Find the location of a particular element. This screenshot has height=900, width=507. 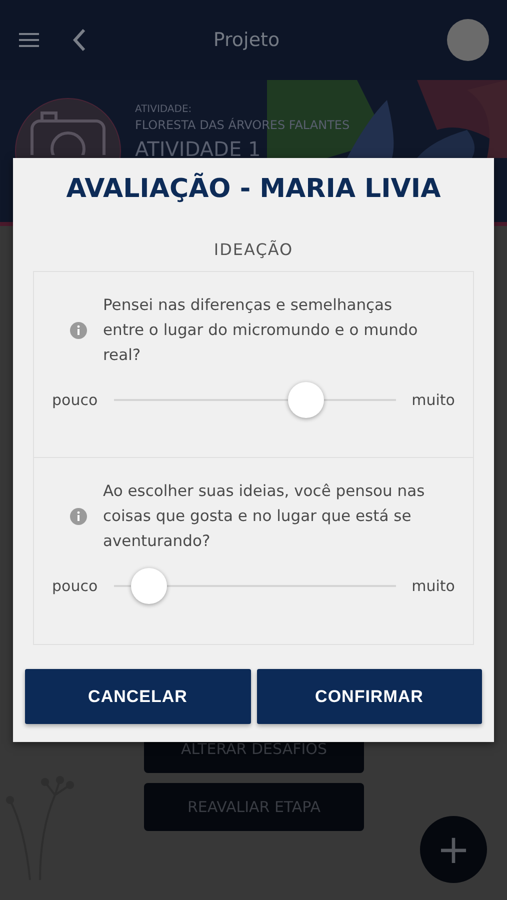

dialog-title: AVALIAÇÃO - MARIA LIVIA is located at coordinates (253, 189).